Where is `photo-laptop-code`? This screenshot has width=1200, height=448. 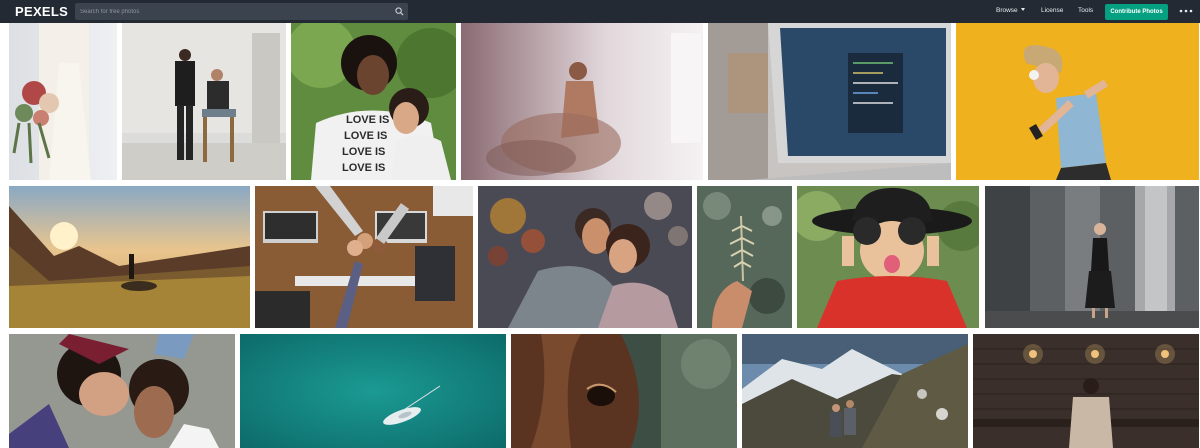 photo-laptop-code is located at coordinates (829, 101).